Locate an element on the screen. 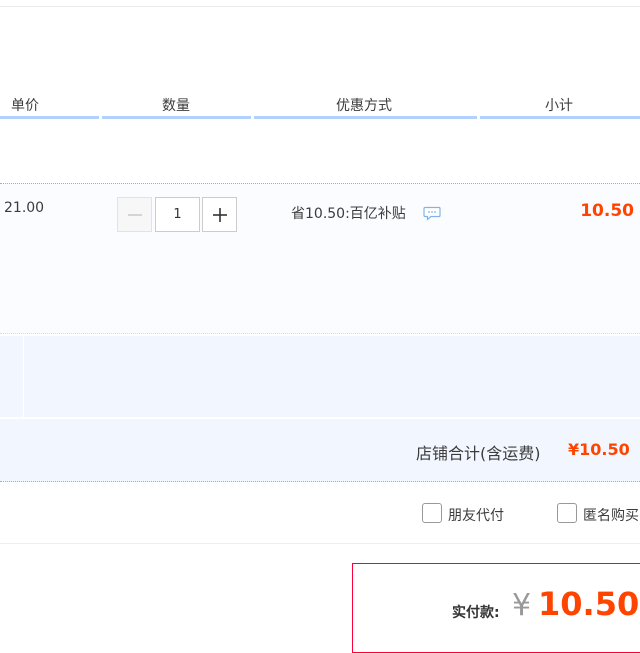 The image size is (640, 653). header-bar-discount is located at coordinates (365, 117).